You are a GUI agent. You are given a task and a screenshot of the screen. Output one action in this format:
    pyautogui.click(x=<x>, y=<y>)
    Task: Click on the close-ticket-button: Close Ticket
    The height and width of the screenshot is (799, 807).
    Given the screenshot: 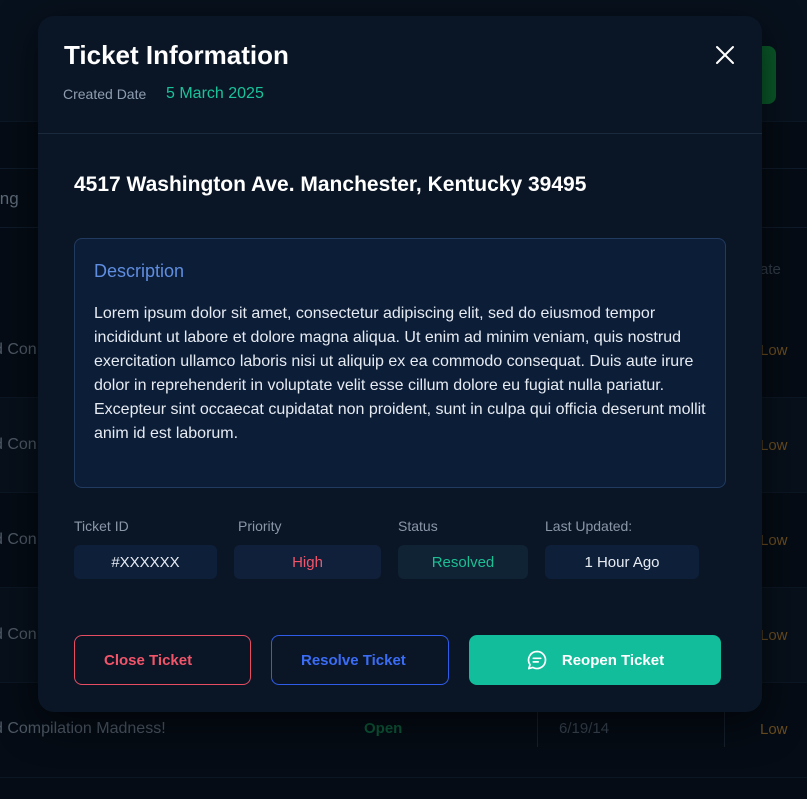 What is the action you would take?
    pyautogui.click(x=162, y=660)
    